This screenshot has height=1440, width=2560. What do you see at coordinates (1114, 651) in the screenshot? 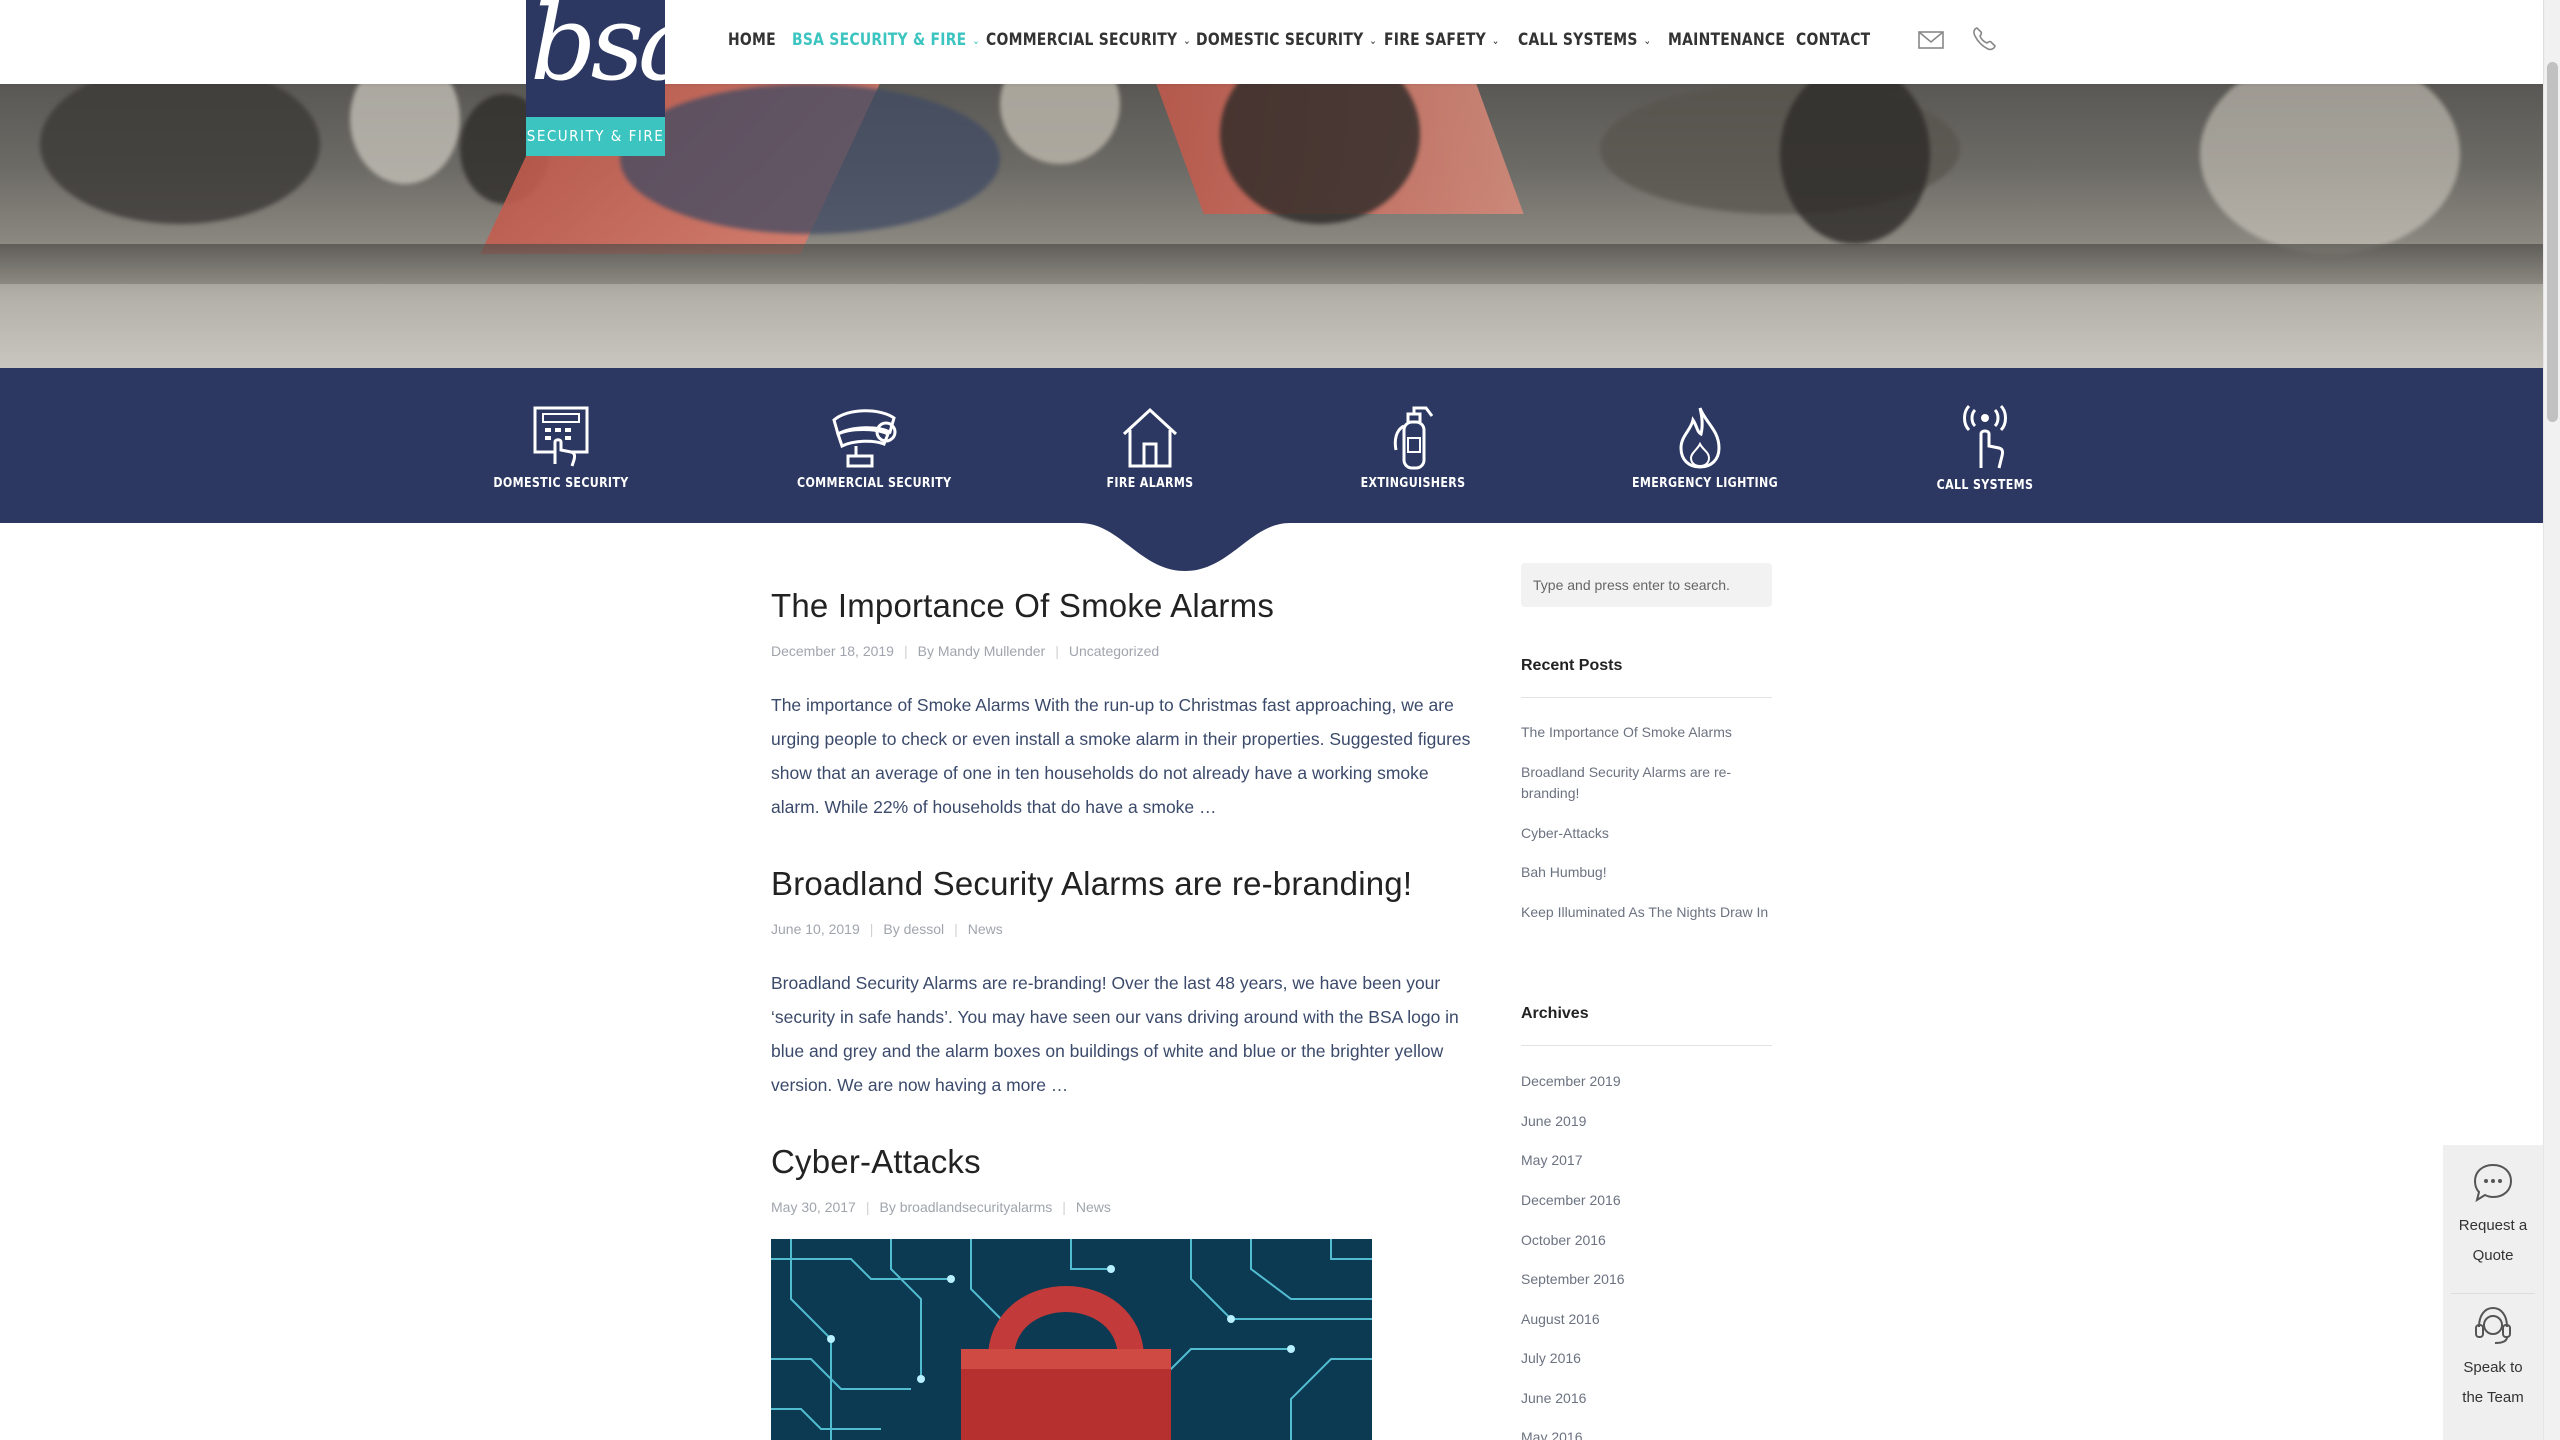
I see `post-category: Uncategorized` at bounding box center [1114, 651].